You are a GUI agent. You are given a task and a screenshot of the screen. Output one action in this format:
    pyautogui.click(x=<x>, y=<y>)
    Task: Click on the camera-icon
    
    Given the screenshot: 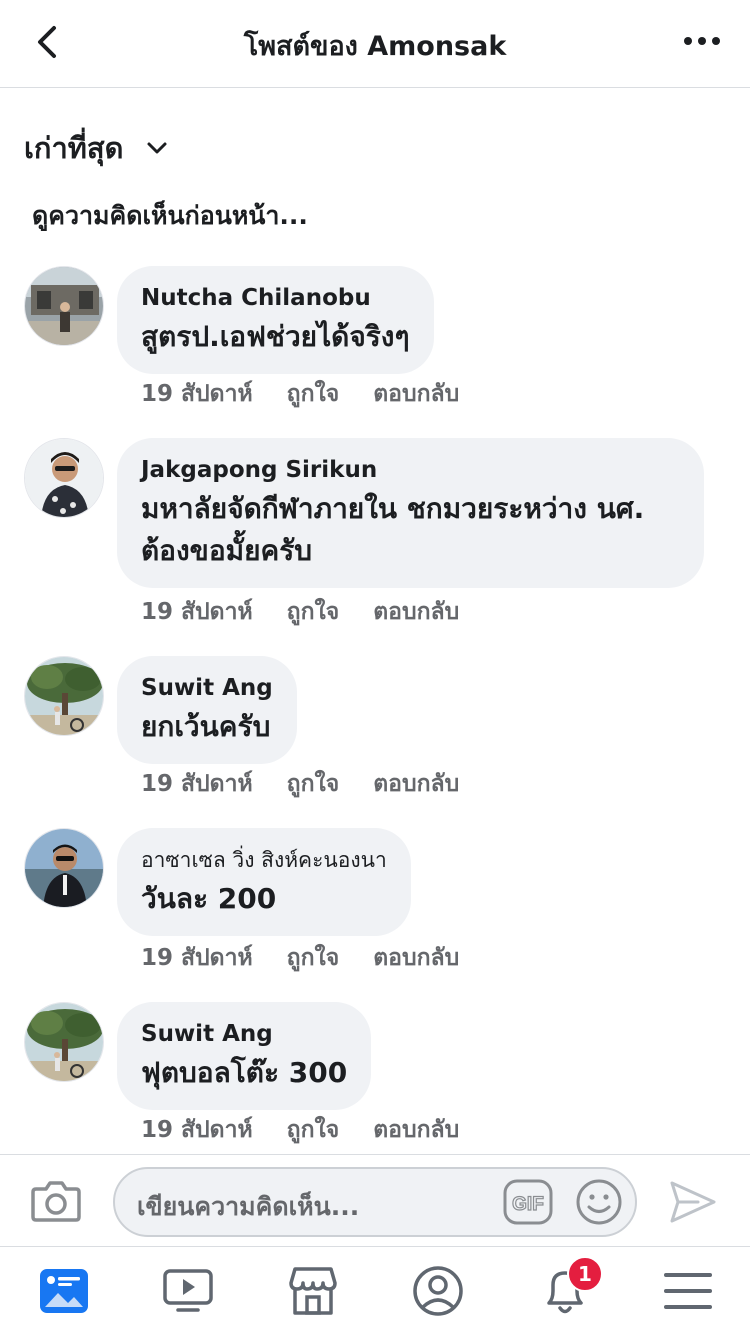 What is the action you would take?
    pyautogui.click(x=56, y=1201)
    